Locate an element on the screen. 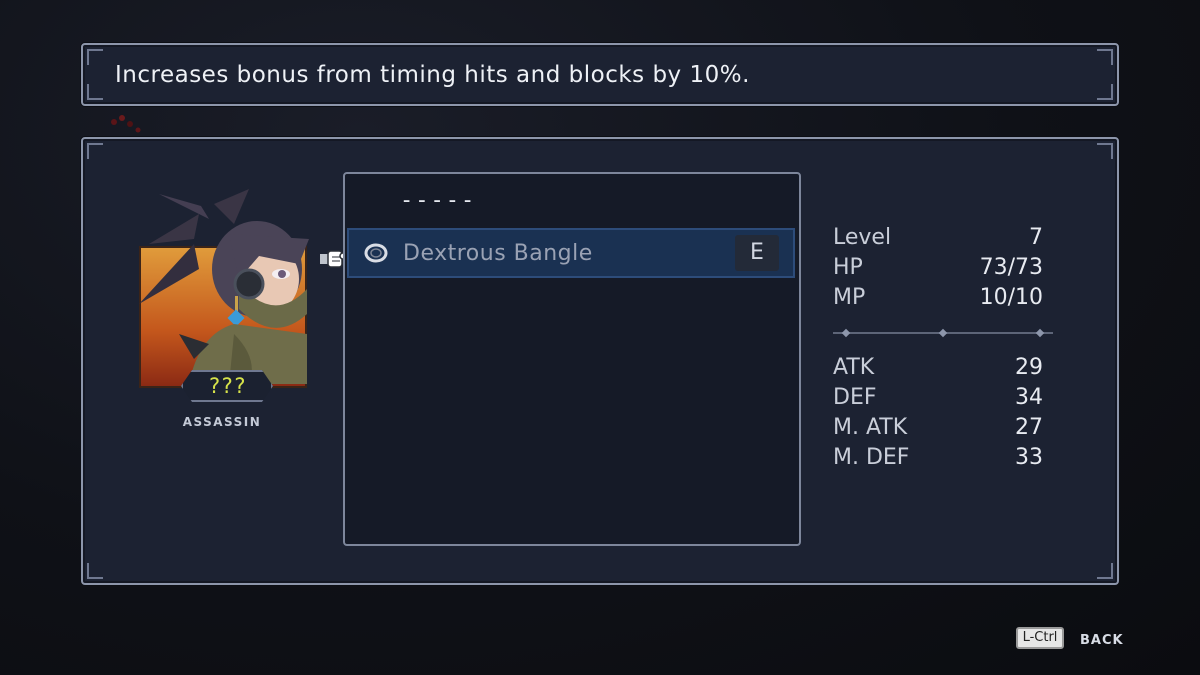 The width and height of the screenshot is (1200, 675). stat-value: 33 is located at coordinates (1029, 457).